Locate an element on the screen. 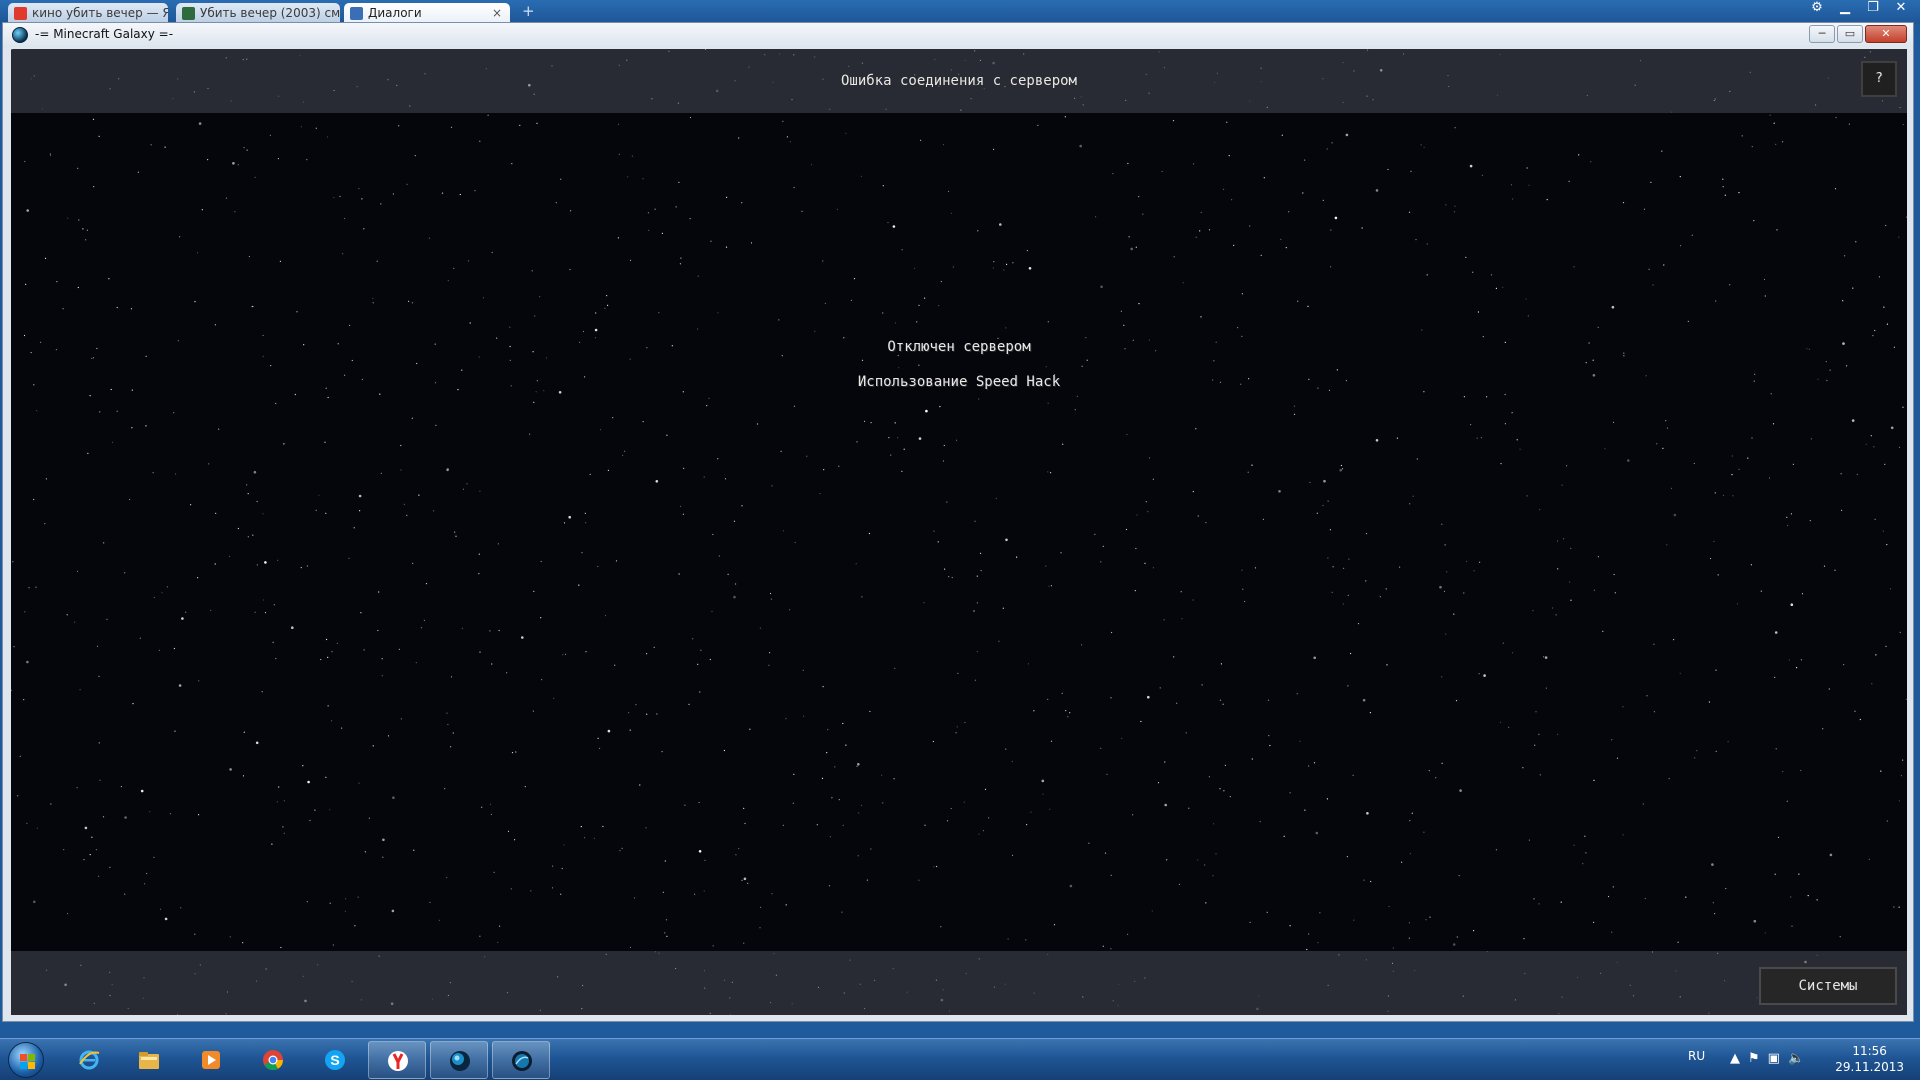  show-hidden-icons-icon: ▲ is located at coordinates (1735, 1058).